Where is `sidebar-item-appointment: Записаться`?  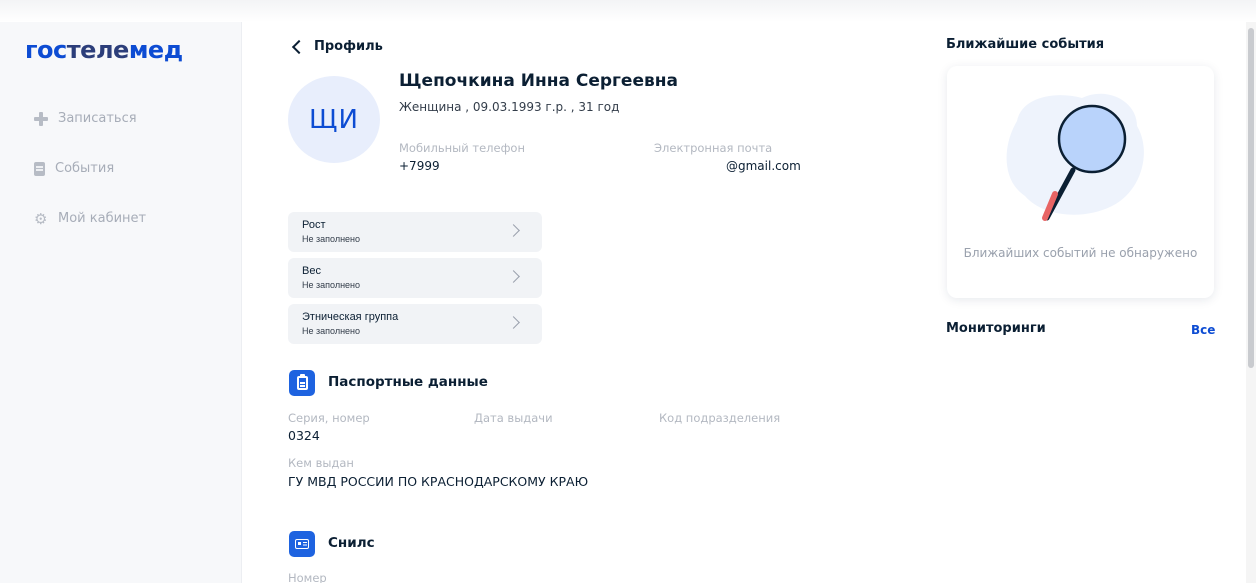 sidebar-item-appointment: Записаться is located at coordinates (85, 118).